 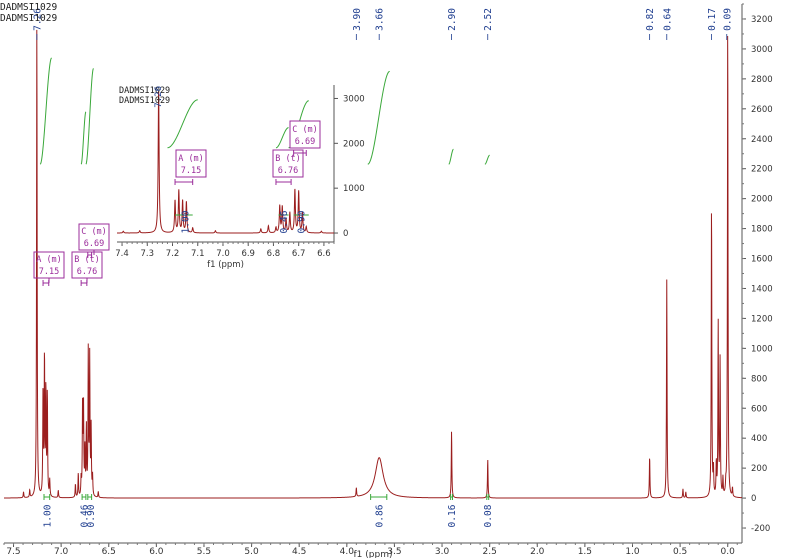 I want to click on x-tick-label: 1.5, so click(x=585, y=552).